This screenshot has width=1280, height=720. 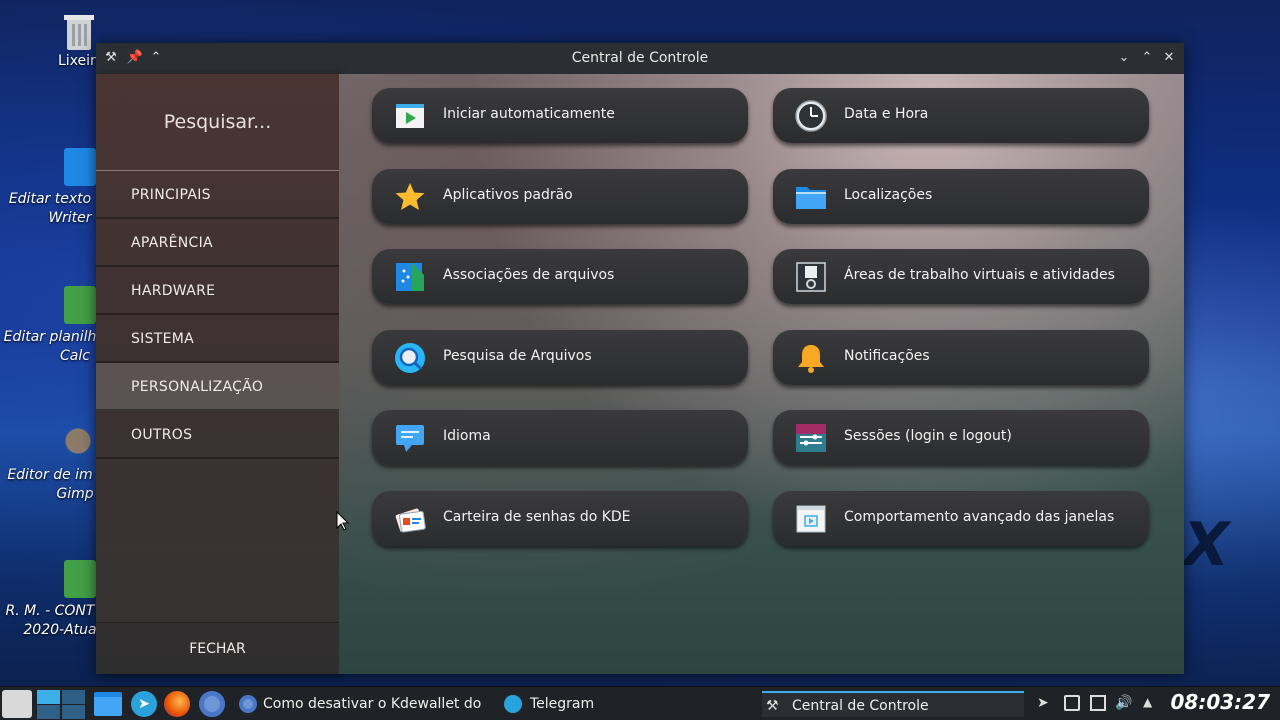 What do you see at coordinates (50, 611) in the screenshot?
I see `desktop-icon-label: R. M. - CONT` at bounding box center [50, 611].